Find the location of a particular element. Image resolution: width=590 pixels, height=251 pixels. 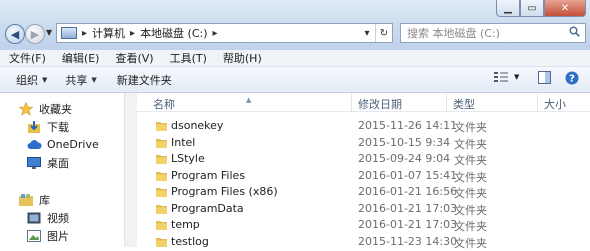

file-row: Program Files 2016-01-07 15:41 文件夹 is located at coordinates (363, 176).